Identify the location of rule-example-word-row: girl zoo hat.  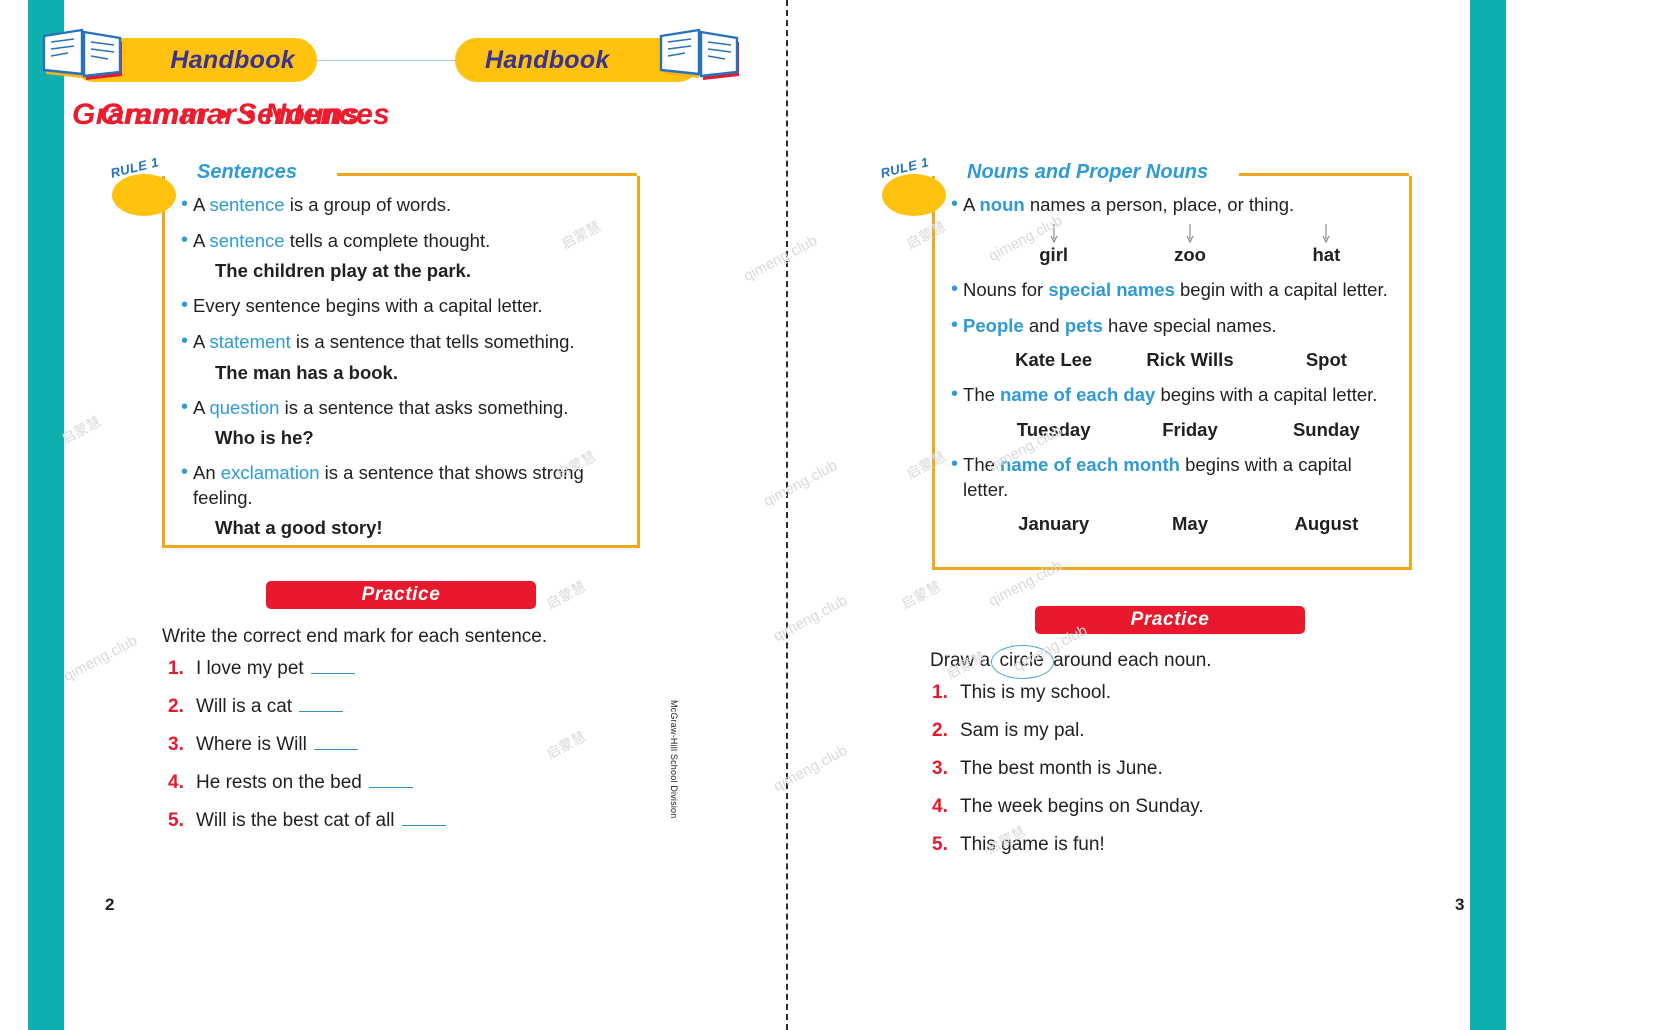
(1190, 255).